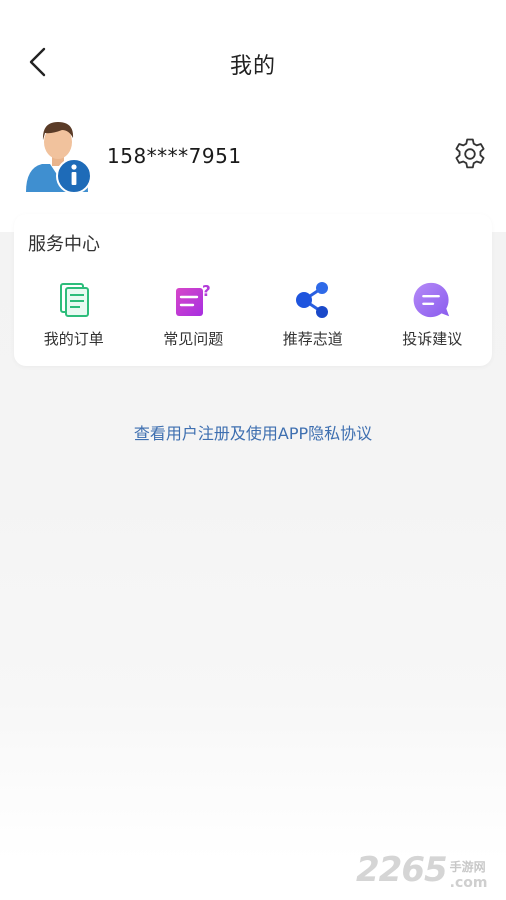 The image size is (506, 900). What do you see at coordinates (73, 339) in the screenshot?
I see `service-label: 我的订单` at bounding box center [73, 339].